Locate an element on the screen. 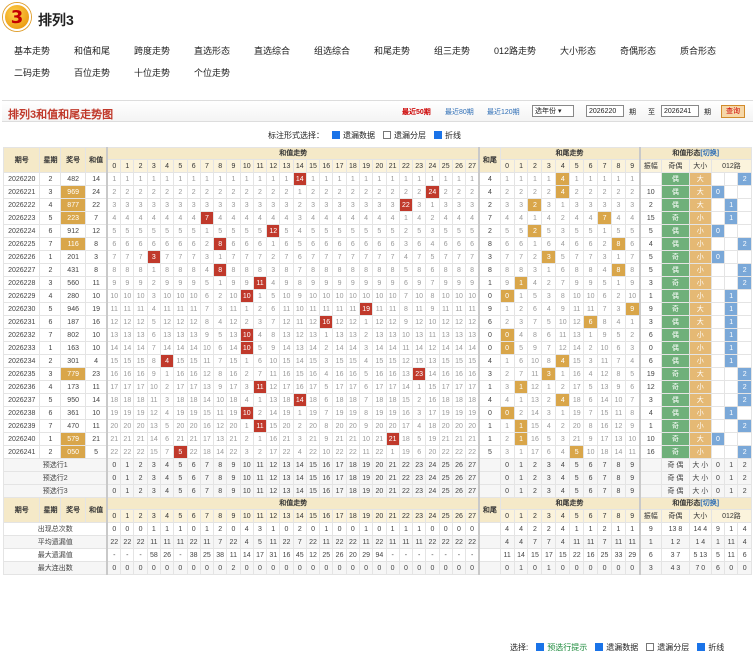  preview-sum: 22 is located at coordinates (406, 478).